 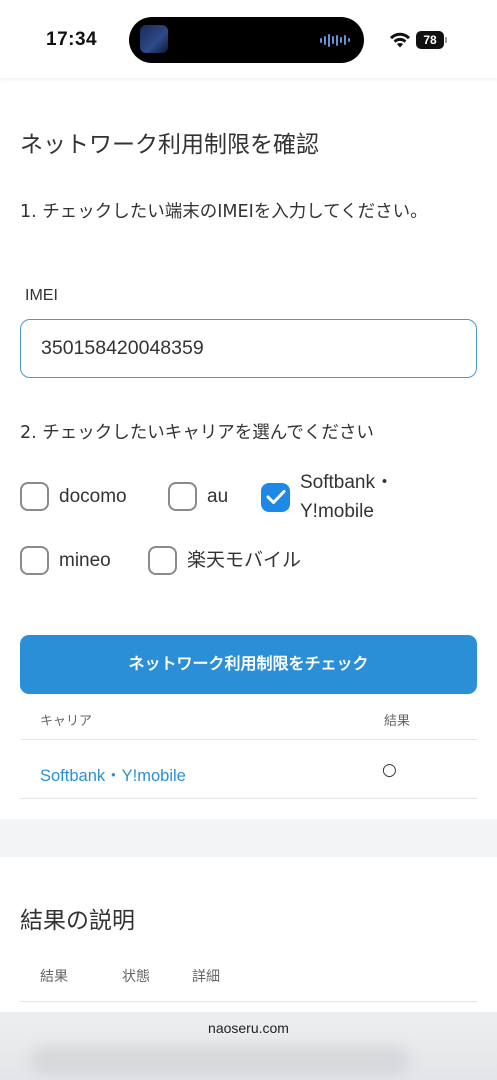 I want to click on page-title: ネットワーク利用制限を確認, so click(x=169, y=145).